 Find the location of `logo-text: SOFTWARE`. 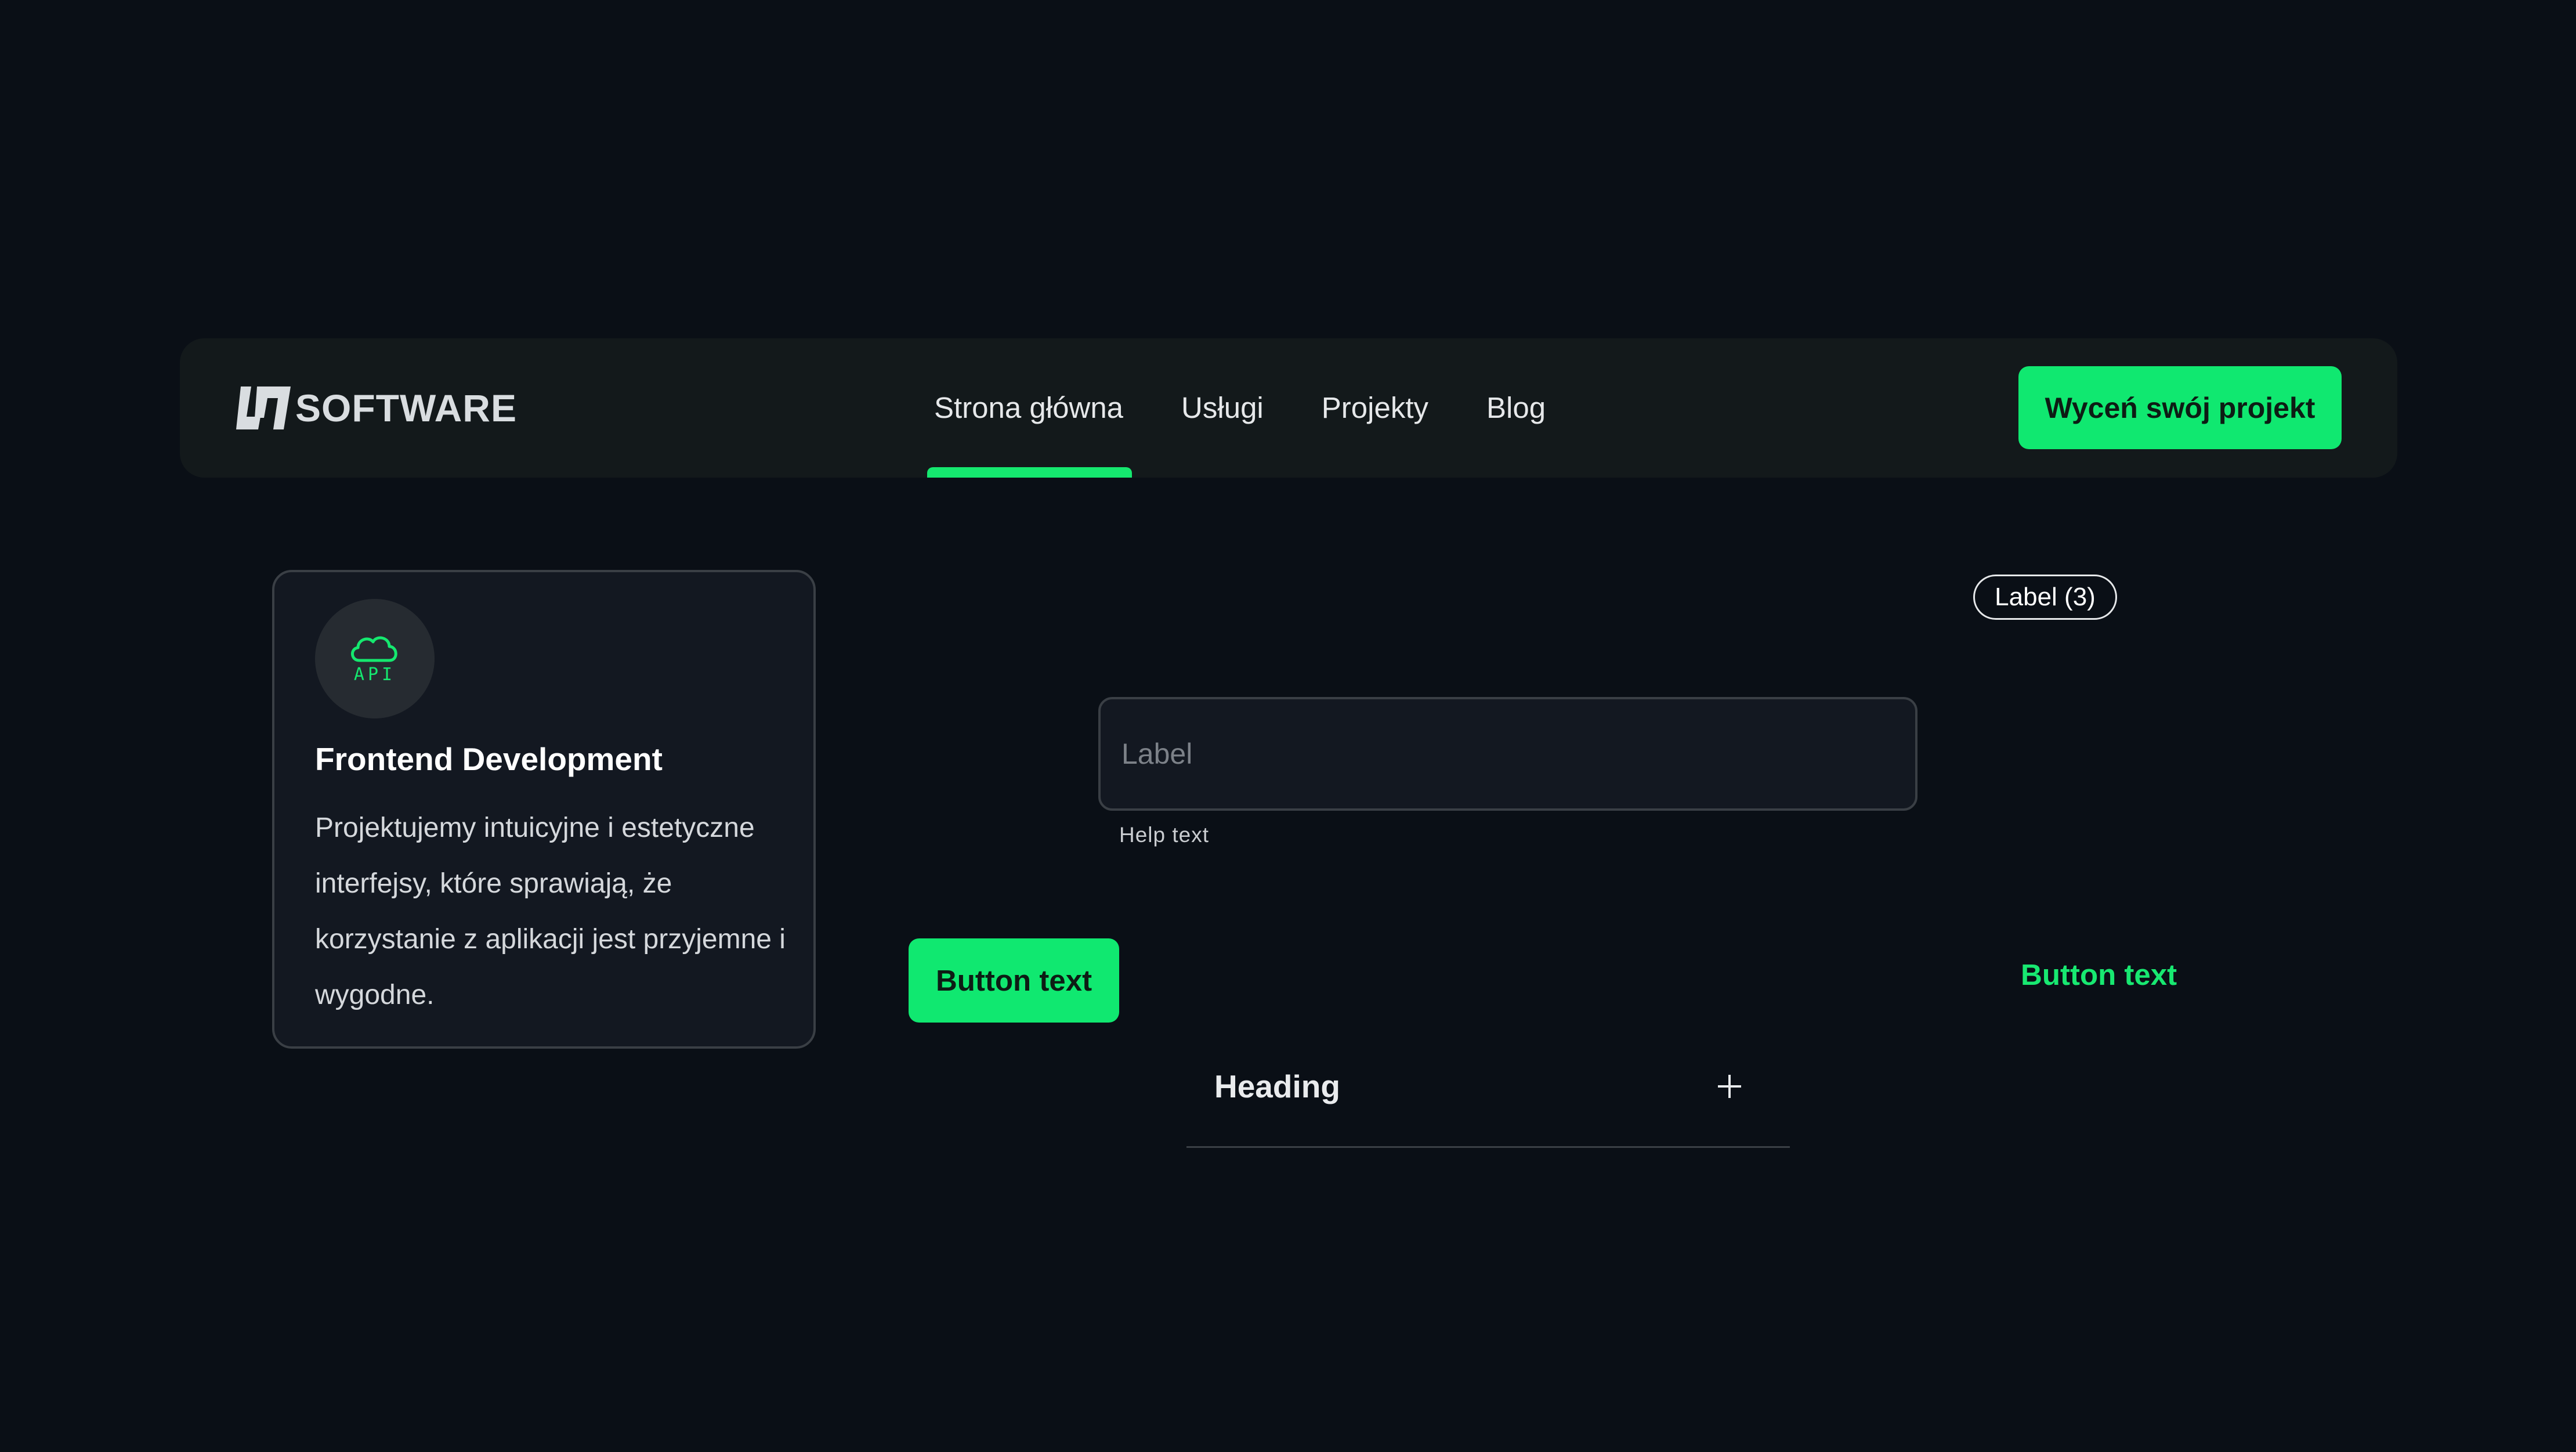

logo-text: SOFTWARE is located at coordinates (406, 408).